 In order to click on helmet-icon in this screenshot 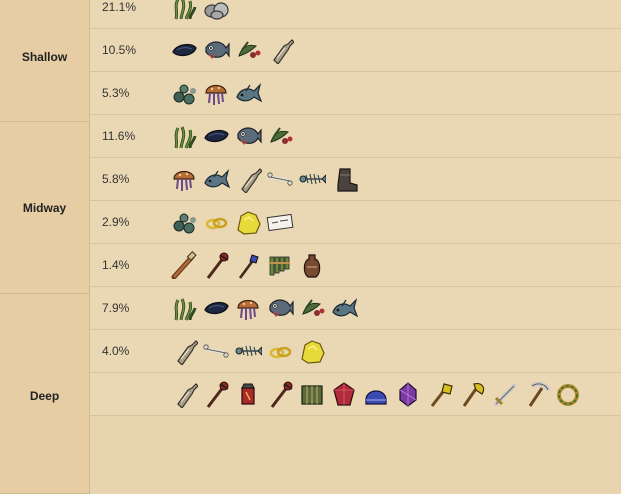, I will do `click(376, 394)`.